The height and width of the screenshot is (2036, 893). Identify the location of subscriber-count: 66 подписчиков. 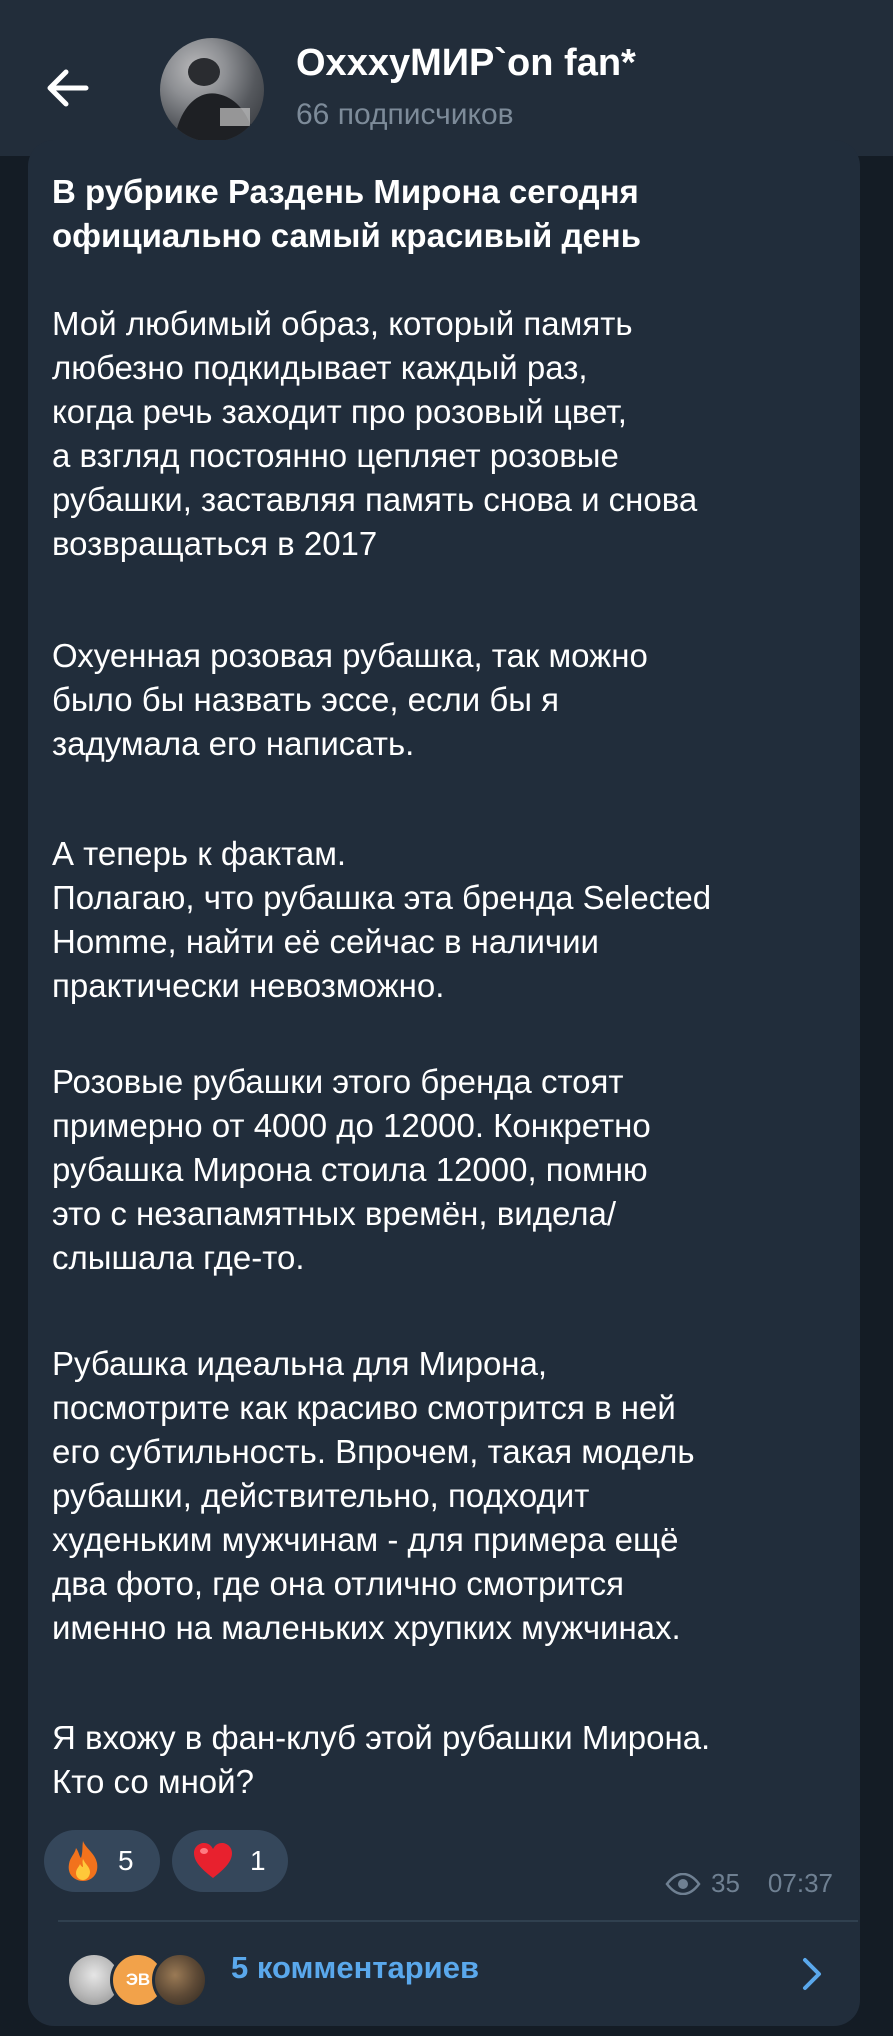
(405, 114).